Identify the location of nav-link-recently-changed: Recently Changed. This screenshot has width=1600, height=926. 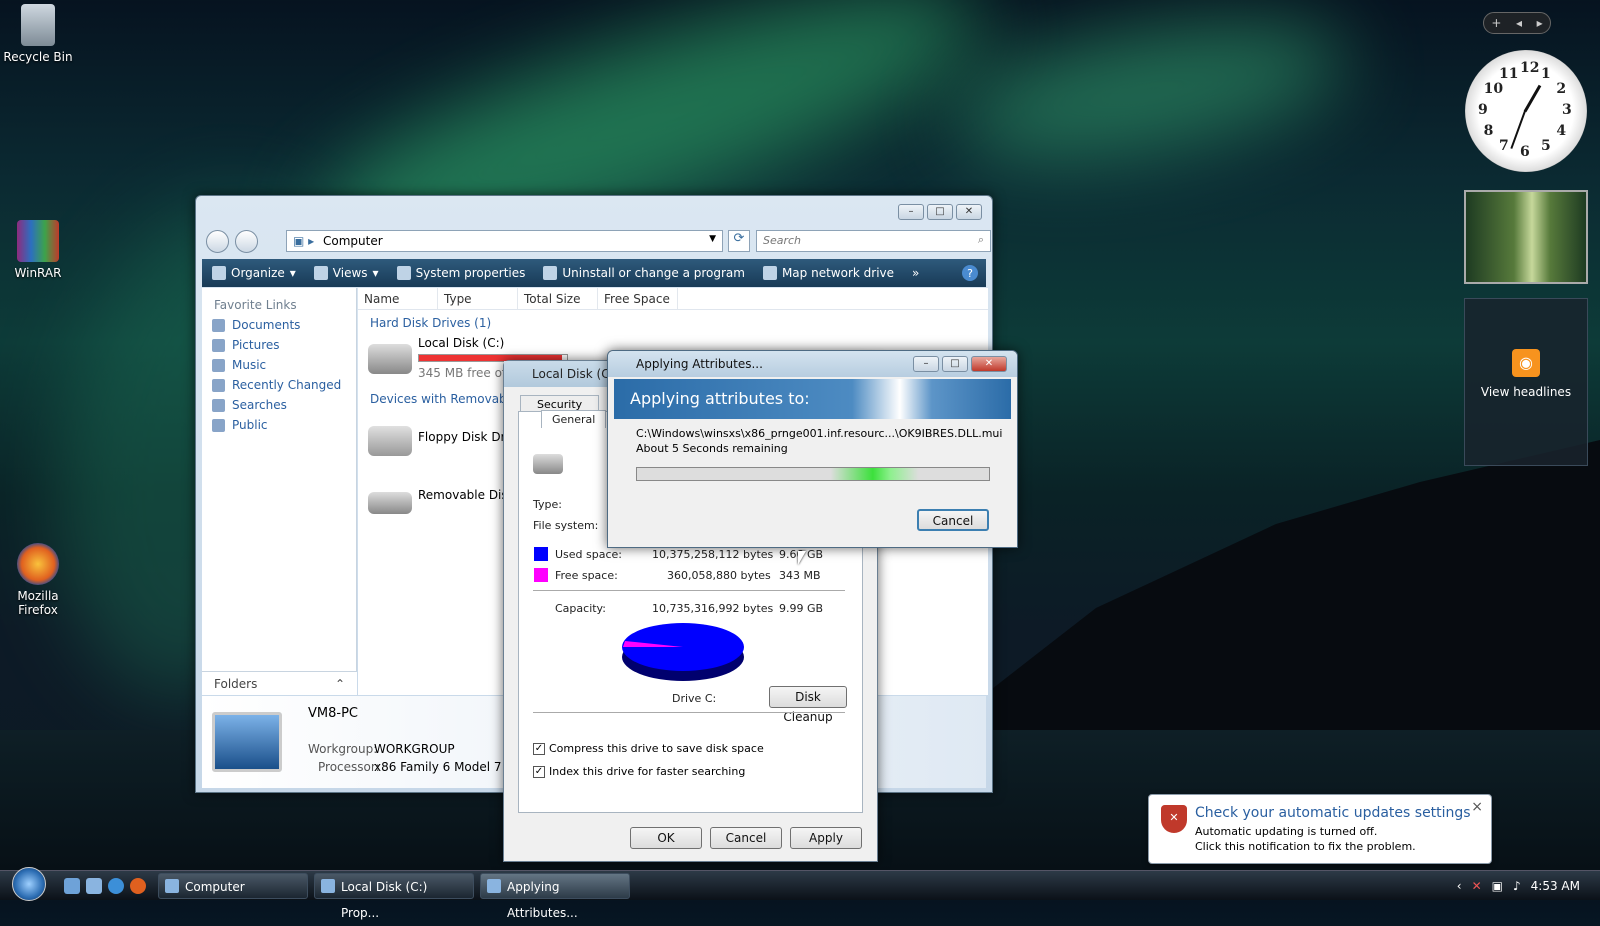
(279, 382).